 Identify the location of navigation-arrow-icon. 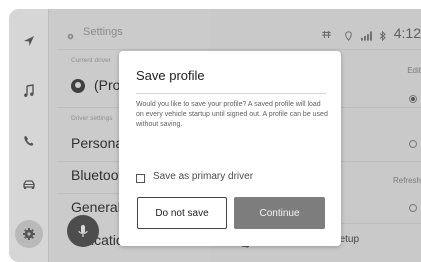
(29, 41).